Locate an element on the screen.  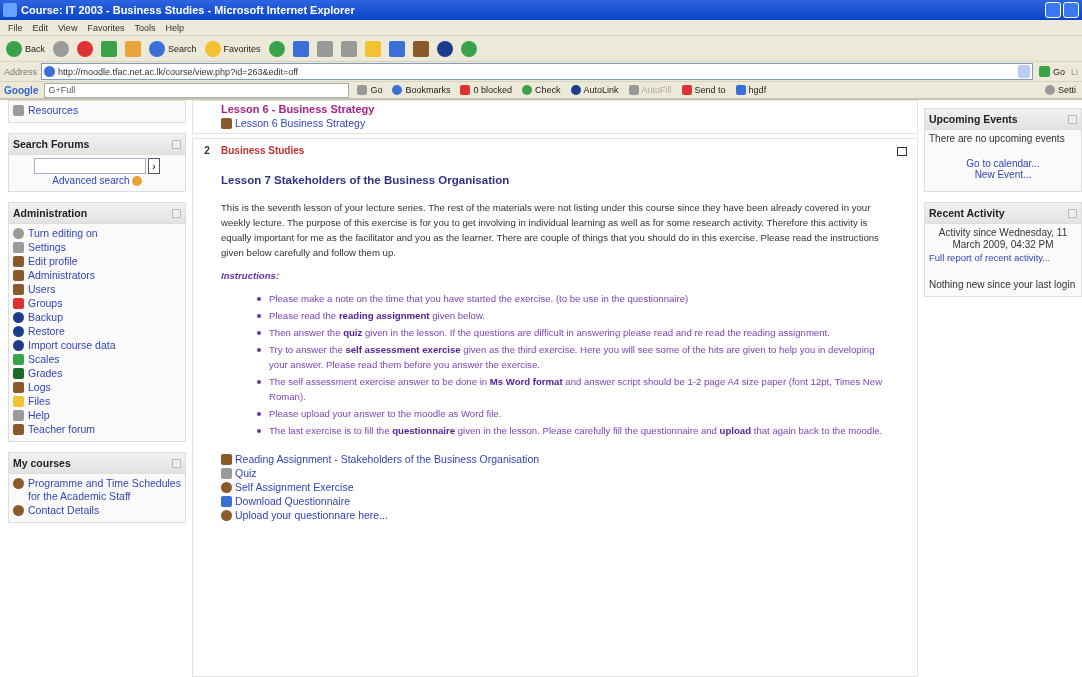
resource-link: Self Assignment Exercise is located at coordinates (294, 487).